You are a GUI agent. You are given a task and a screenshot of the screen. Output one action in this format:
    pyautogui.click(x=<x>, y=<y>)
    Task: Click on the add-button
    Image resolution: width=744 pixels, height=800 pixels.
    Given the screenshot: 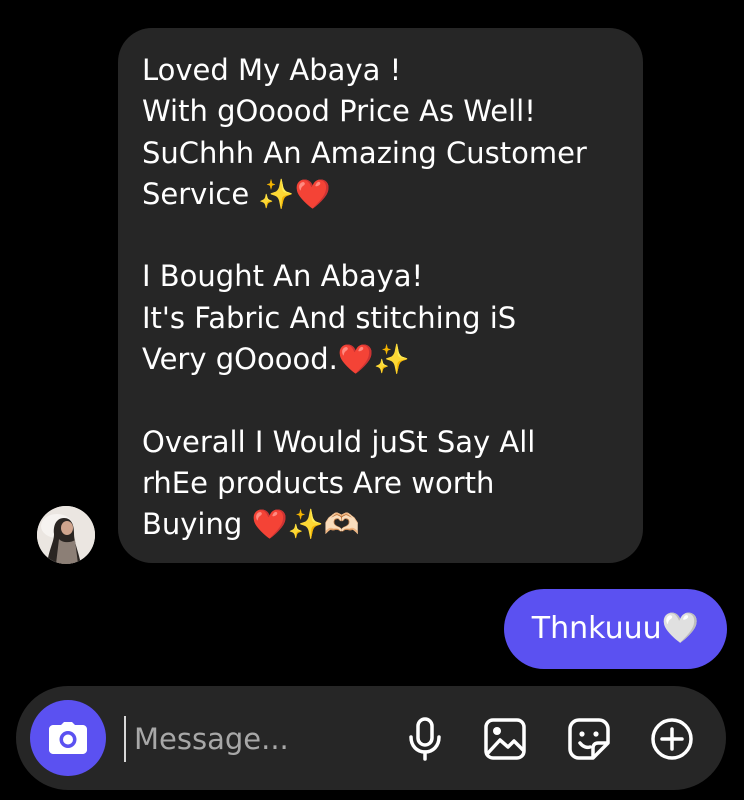 What is the action you would take?
    pyautogui.click(x=672, y=739)
    